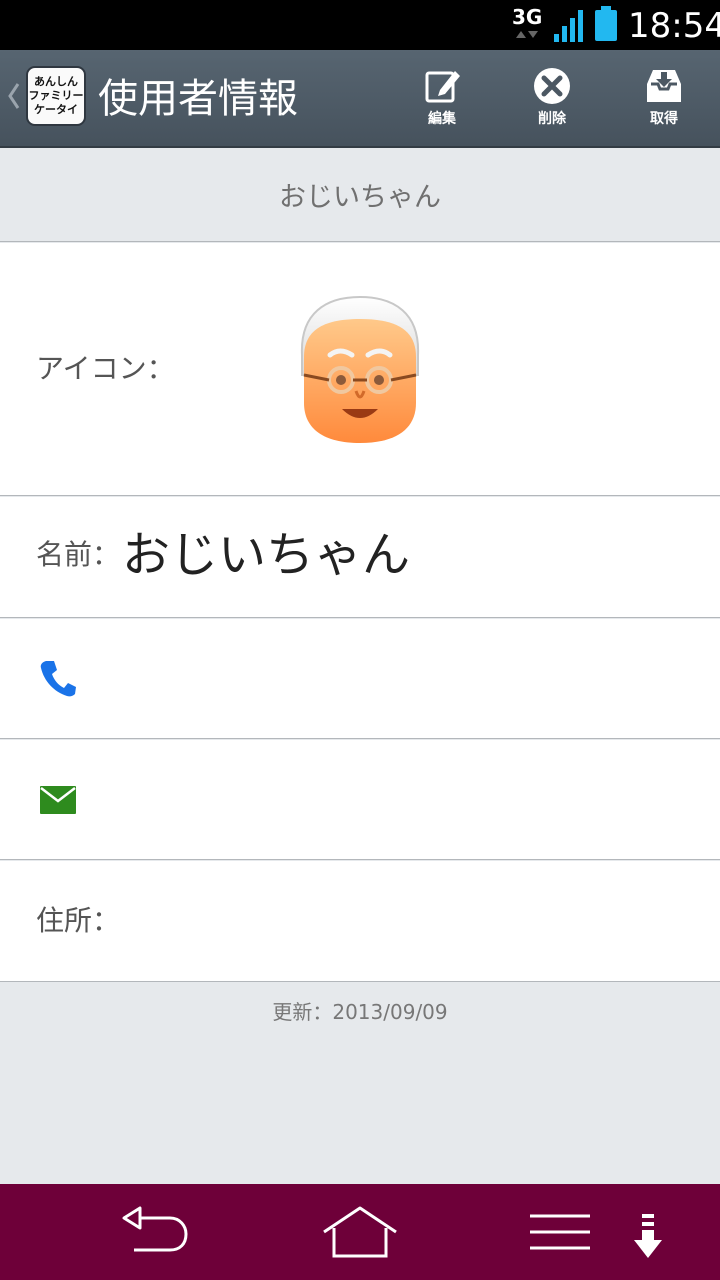 The image size is (720, 1280). I want to click on delete-icon, so click(552, 86).